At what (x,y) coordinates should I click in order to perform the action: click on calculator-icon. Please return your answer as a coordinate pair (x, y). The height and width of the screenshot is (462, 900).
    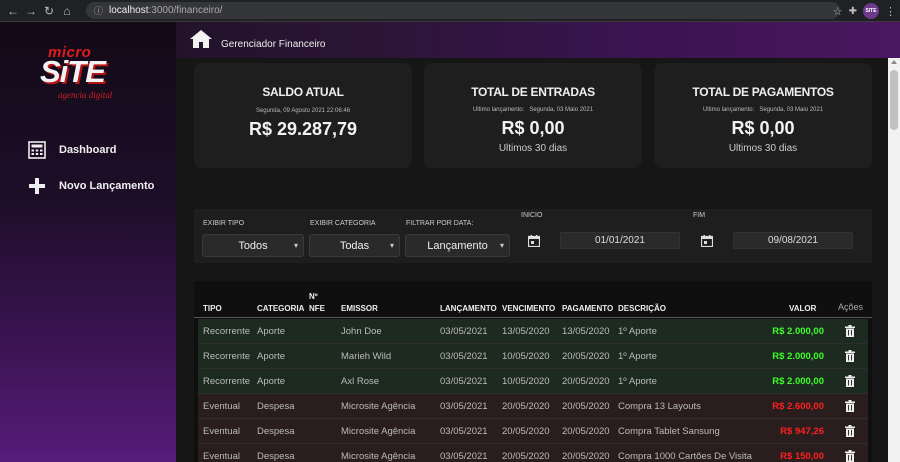
    Looking at the image, I should click on (37, 150).